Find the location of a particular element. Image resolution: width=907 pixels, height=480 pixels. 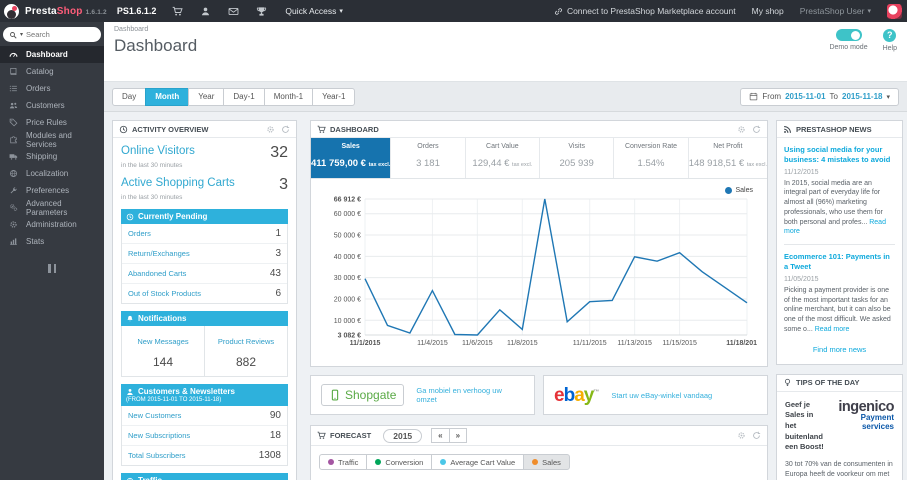

panel-title: TIPS OF THE DAY is located at coordinates (828, 383).